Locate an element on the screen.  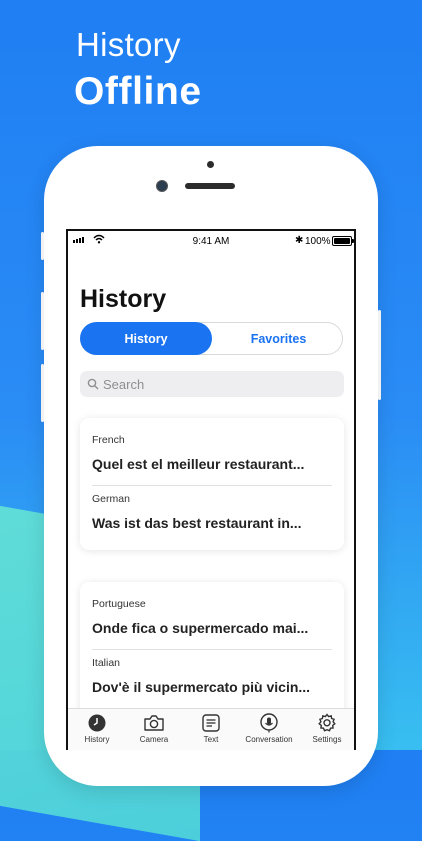
tab-favorites-segment: Favorites is located at coordinates (278, 338).